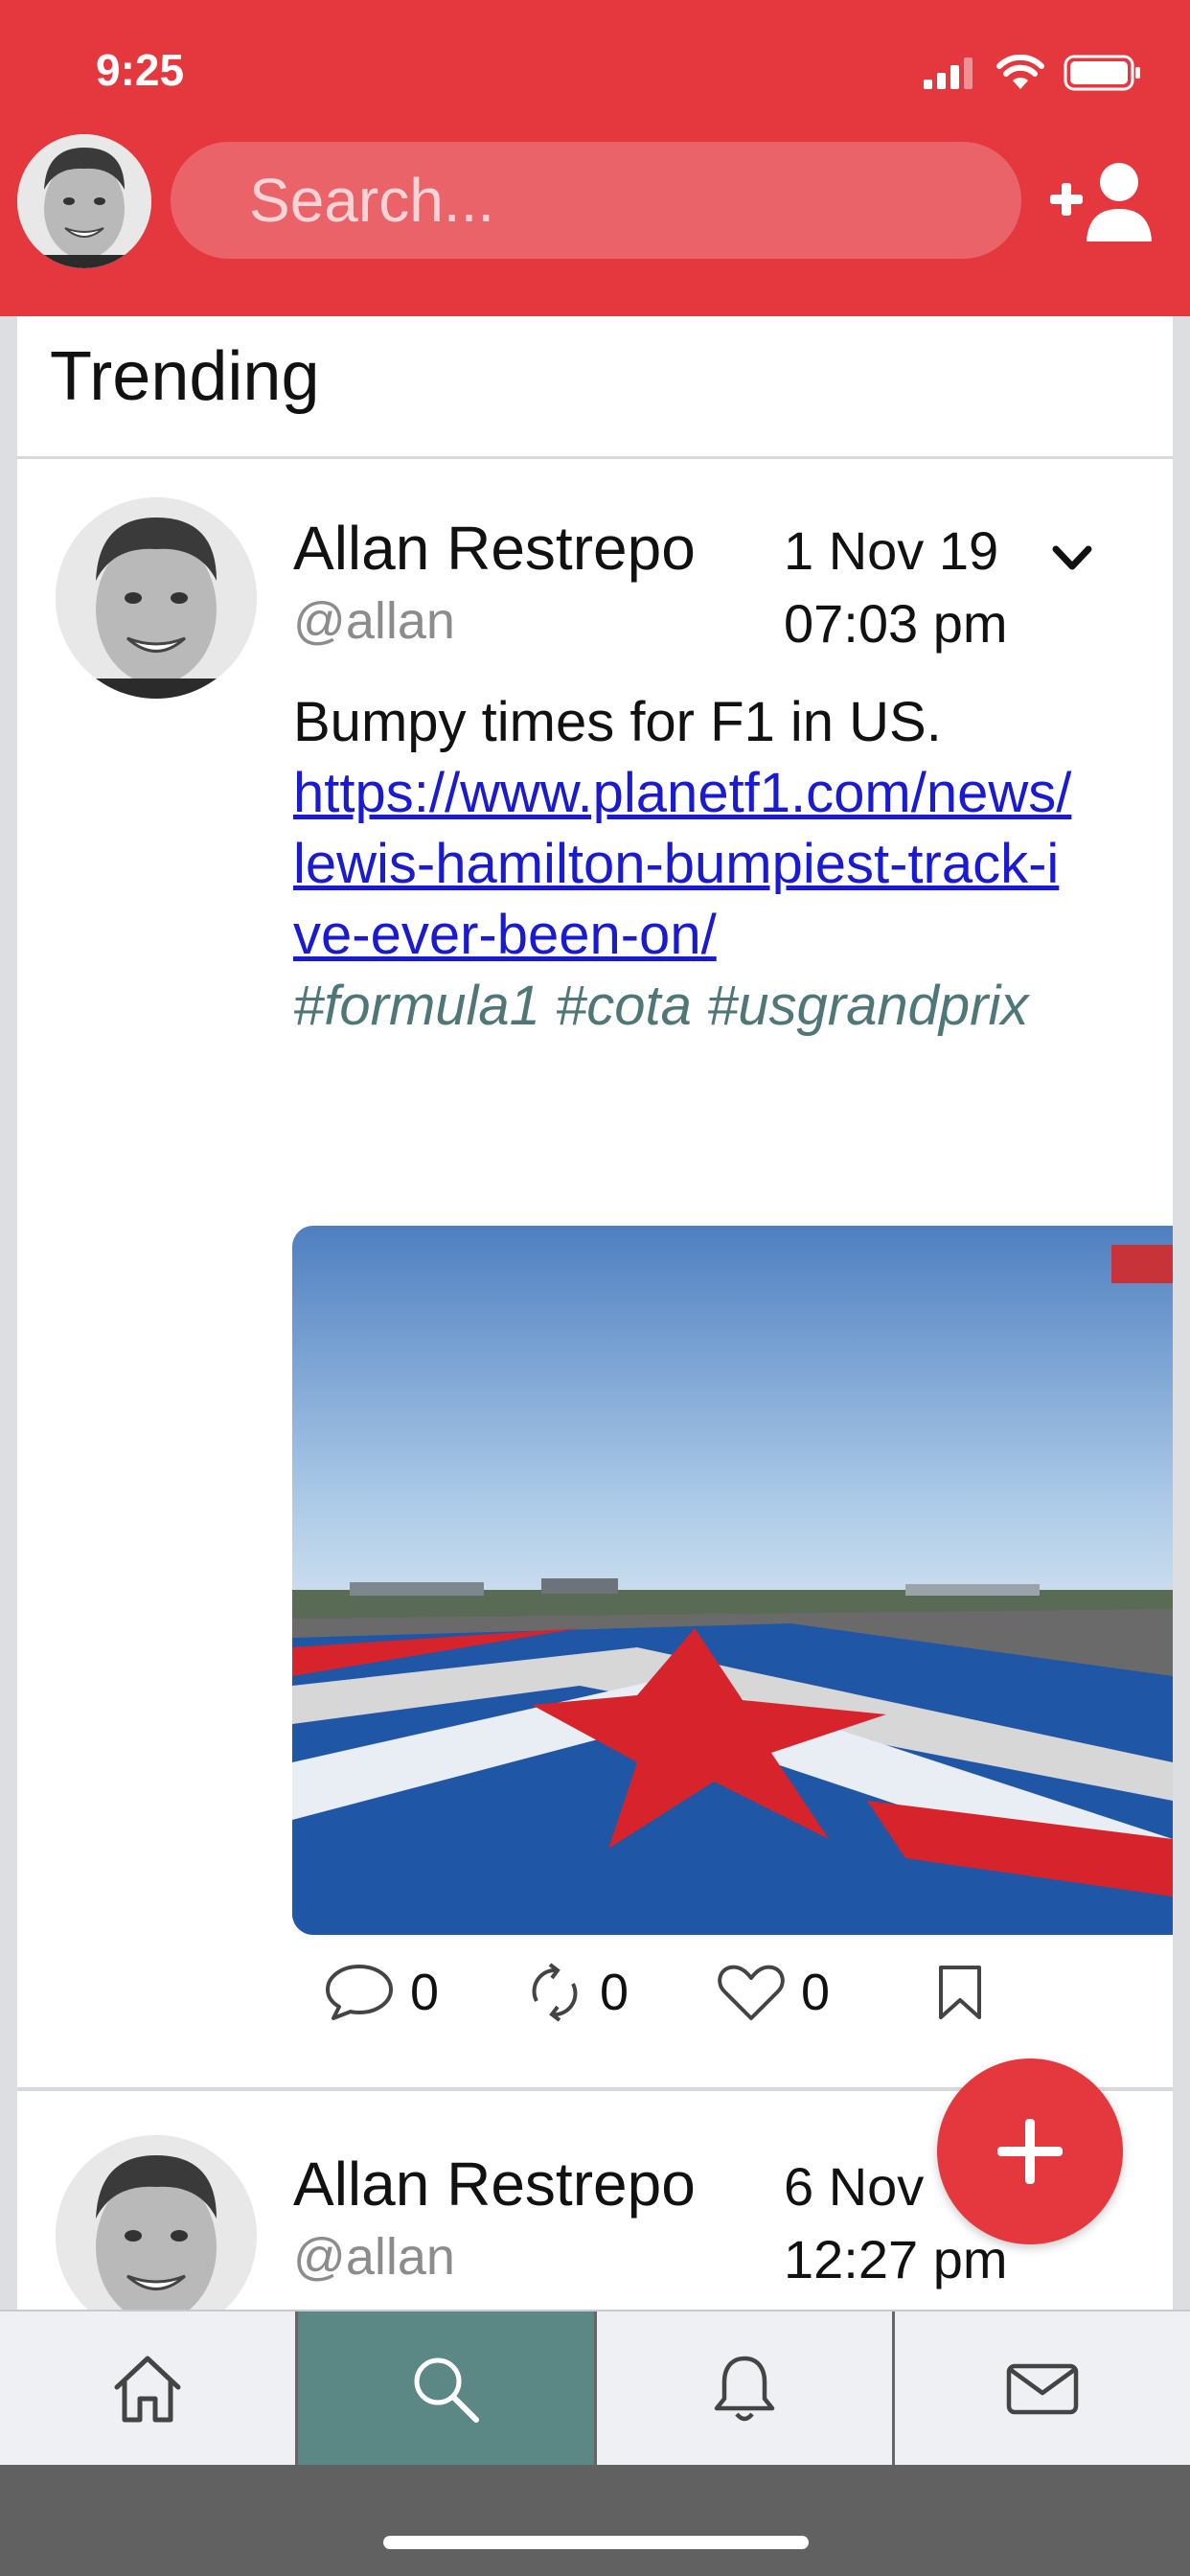  Describe the element at coordinates (359, 1992) in the screenshot. I see `comment-icon` at that location.